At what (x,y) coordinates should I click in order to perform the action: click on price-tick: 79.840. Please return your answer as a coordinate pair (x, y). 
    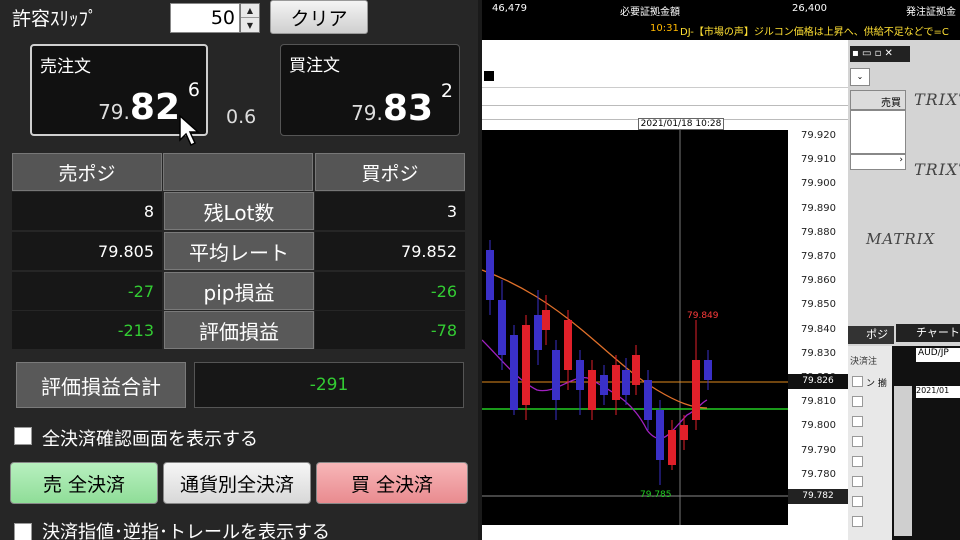
    Looking at the image, I should click on (818, 329).